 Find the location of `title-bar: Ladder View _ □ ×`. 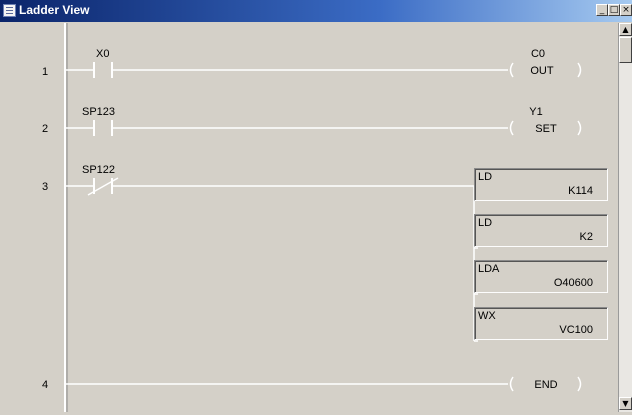

title-bar: Ladder View _ □ × is located at coordinates (316, 11).